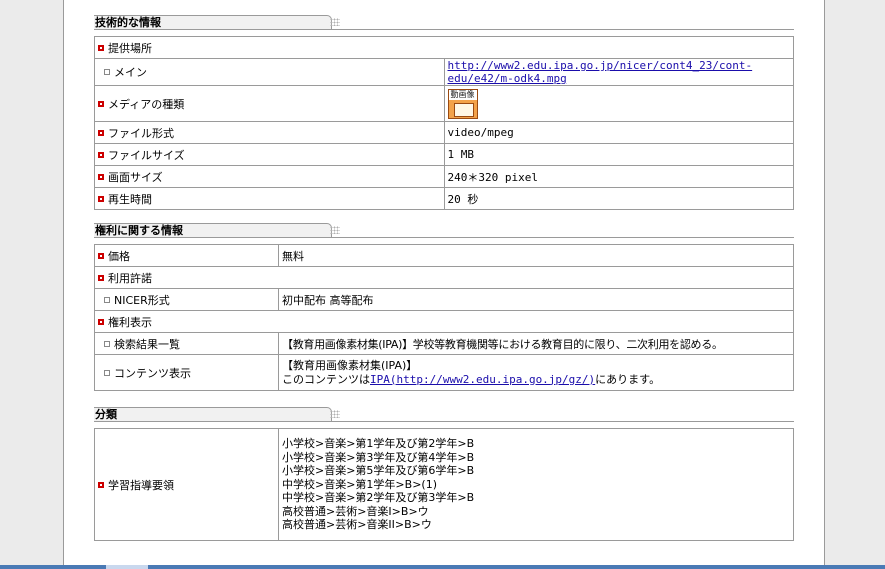 Image resolution: width=885 pixels, height=569 pixels. Describe the element at coordinates (350, 365) in the screenshot. I see `content-line-1: 【教育用画像素材集(IPA)】` at that location.